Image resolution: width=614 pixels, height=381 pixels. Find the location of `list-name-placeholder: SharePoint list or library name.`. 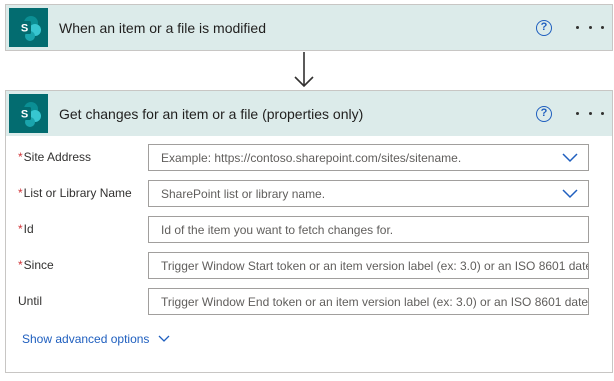

list-name-placeholder: SharePoint list or library name. is located at coordinates (243, 193).